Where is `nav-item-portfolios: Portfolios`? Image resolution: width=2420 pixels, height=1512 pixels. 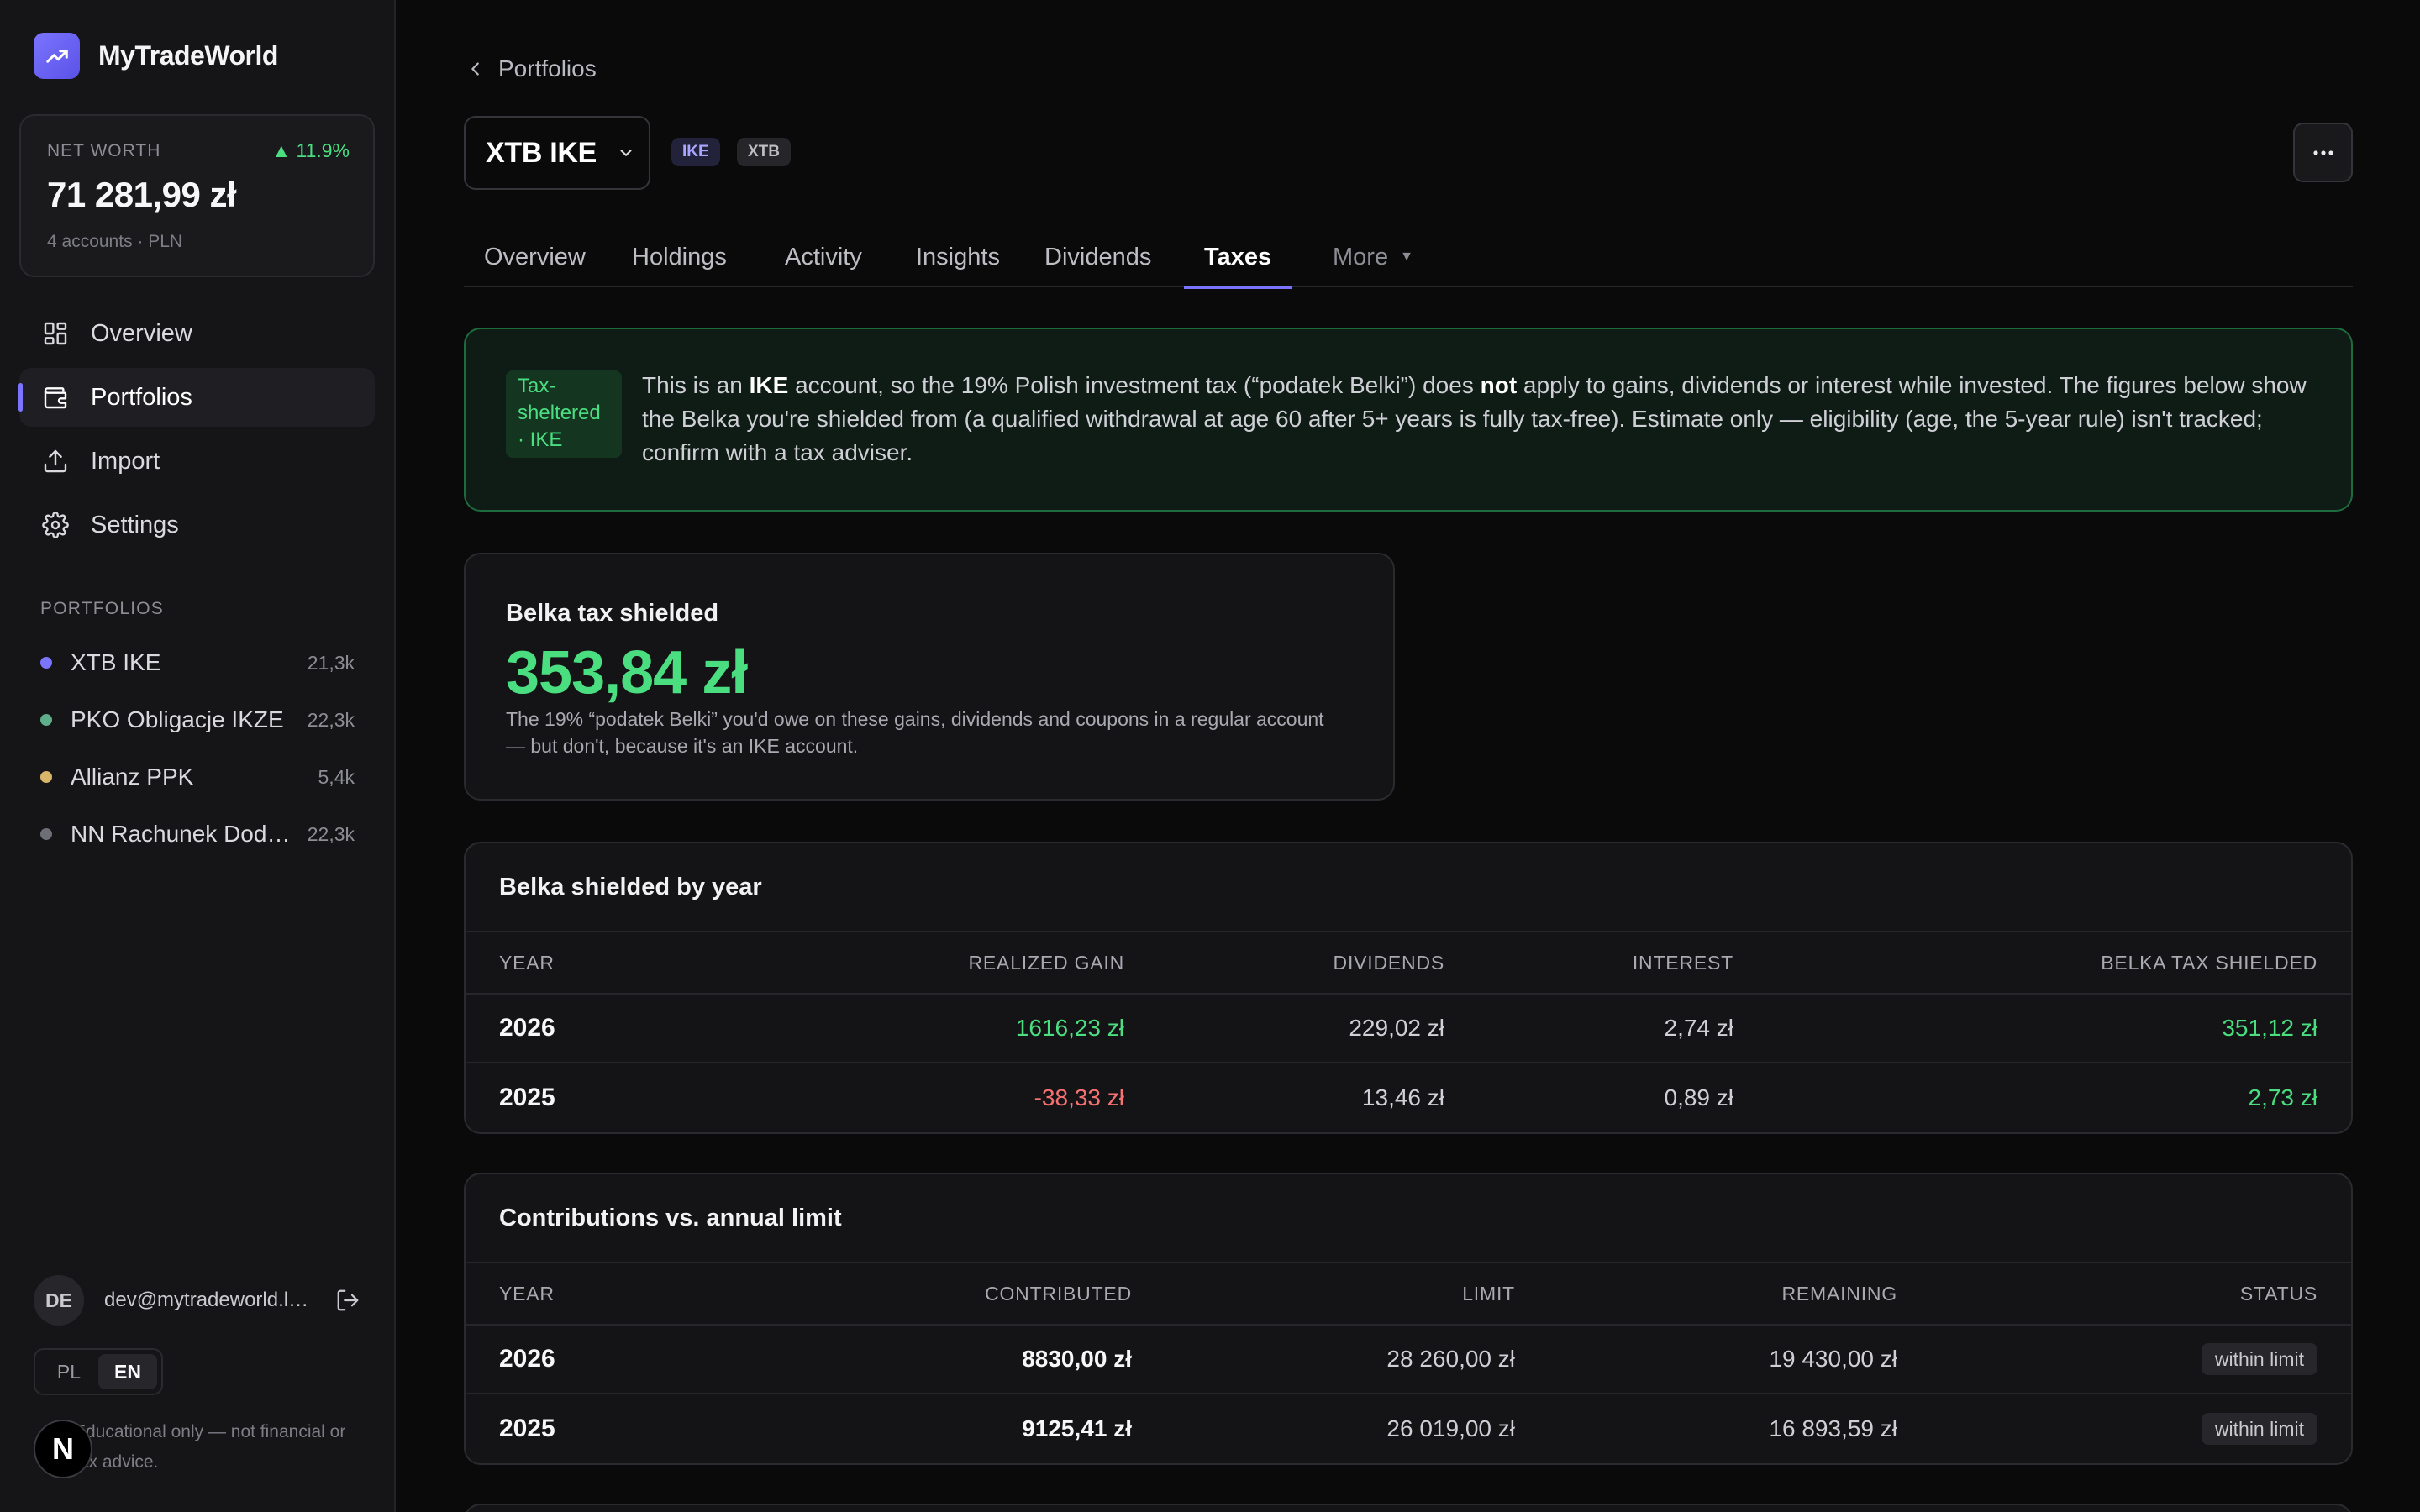
nav-item-portfolios: Portfolios is located at coordinates (196, 397).